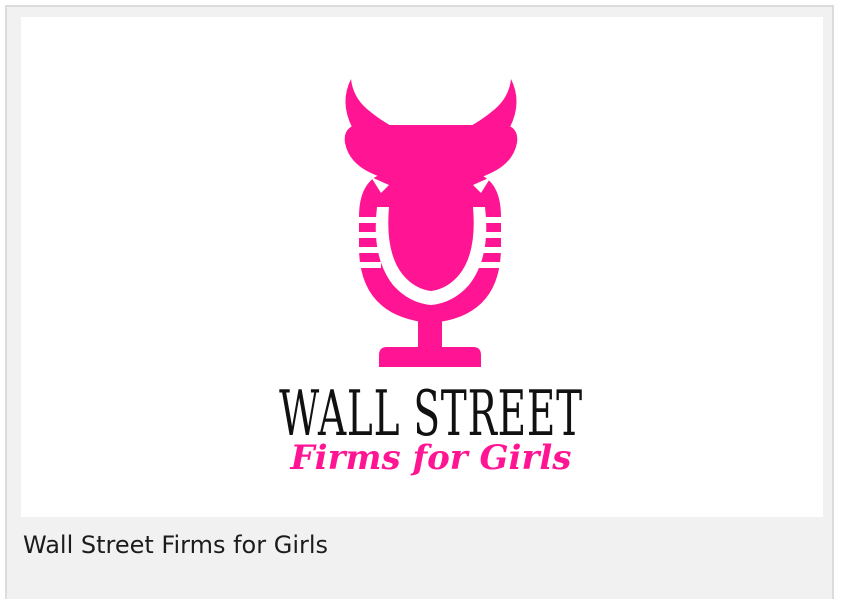 This screenshot has height=599, width=841. What do you see at coordinates (431, 223) in the screenshot?
I see `bull-head-microphone-icon` at bounding box center [431, 223].